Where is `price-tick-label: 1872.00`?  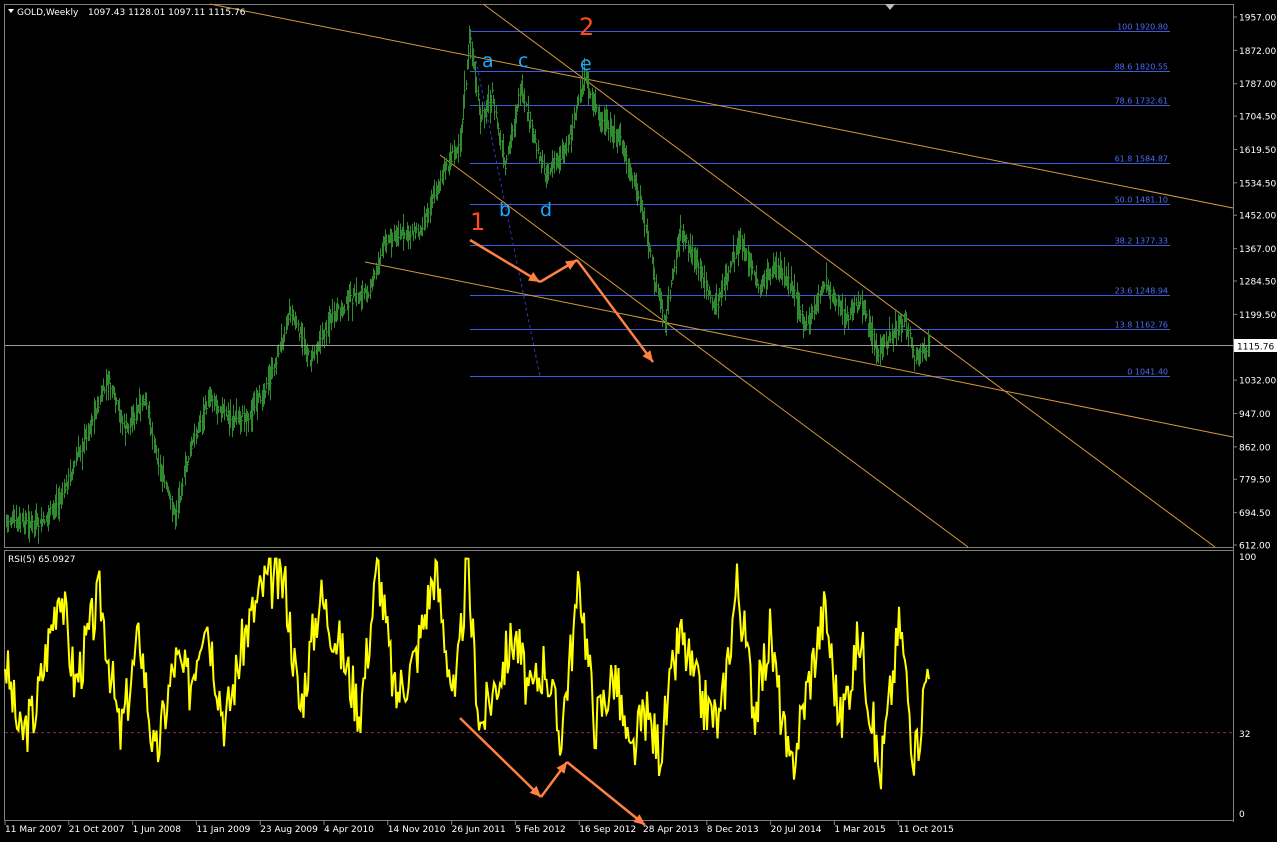
price-tick-label: 1872.00 is located at coordinates (1257, 52).